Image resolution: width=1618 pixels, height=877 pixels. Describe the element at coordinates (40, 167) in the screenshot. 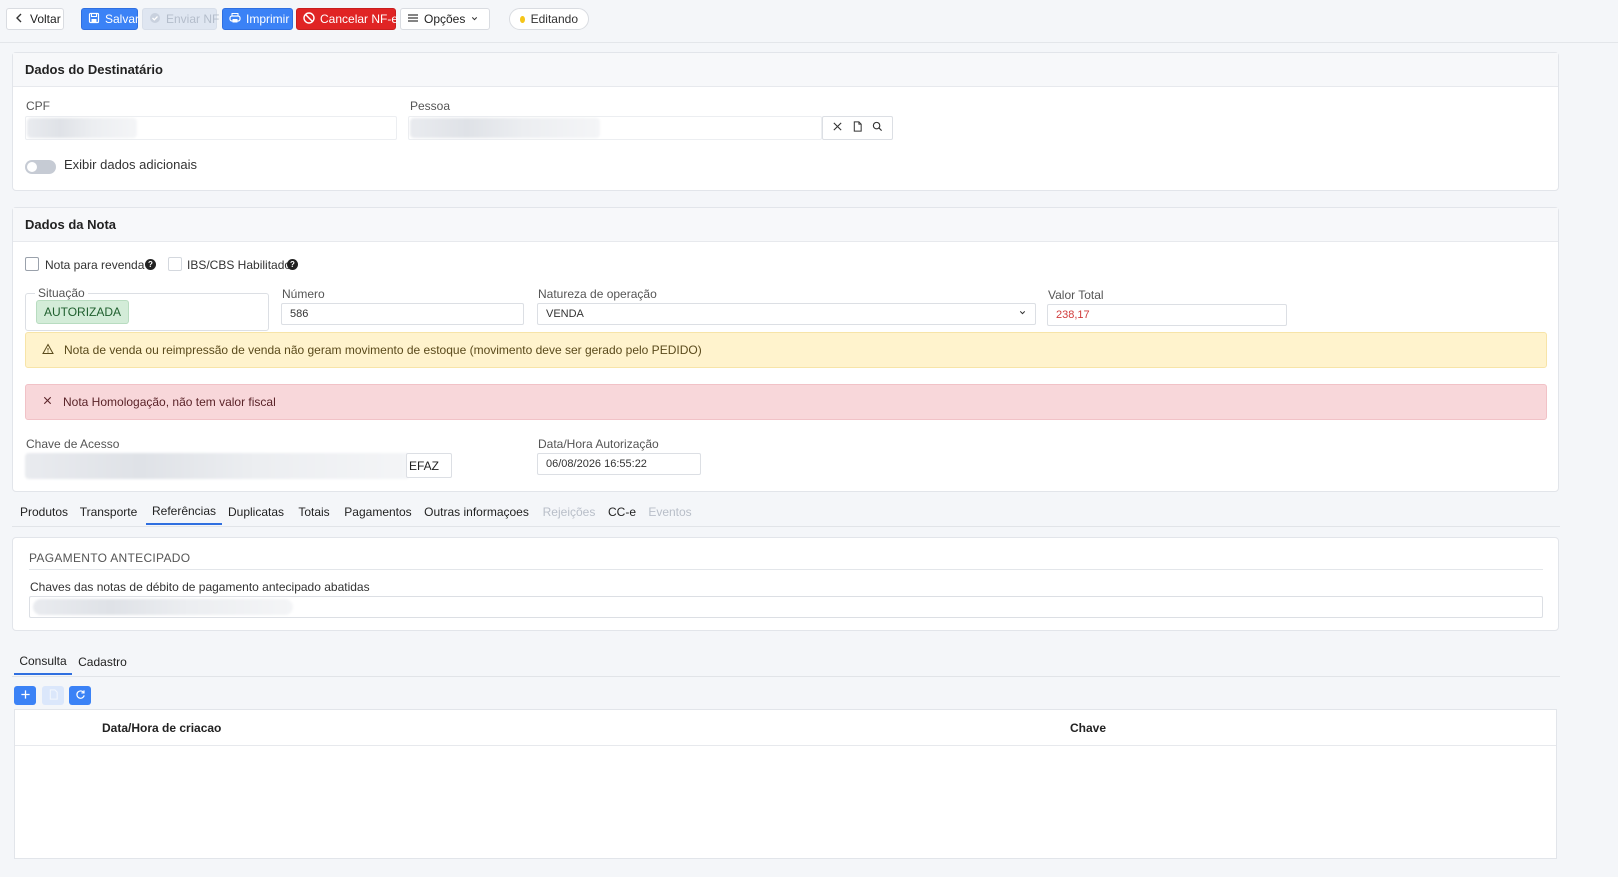

I see `additional-data-toggle` at that location.